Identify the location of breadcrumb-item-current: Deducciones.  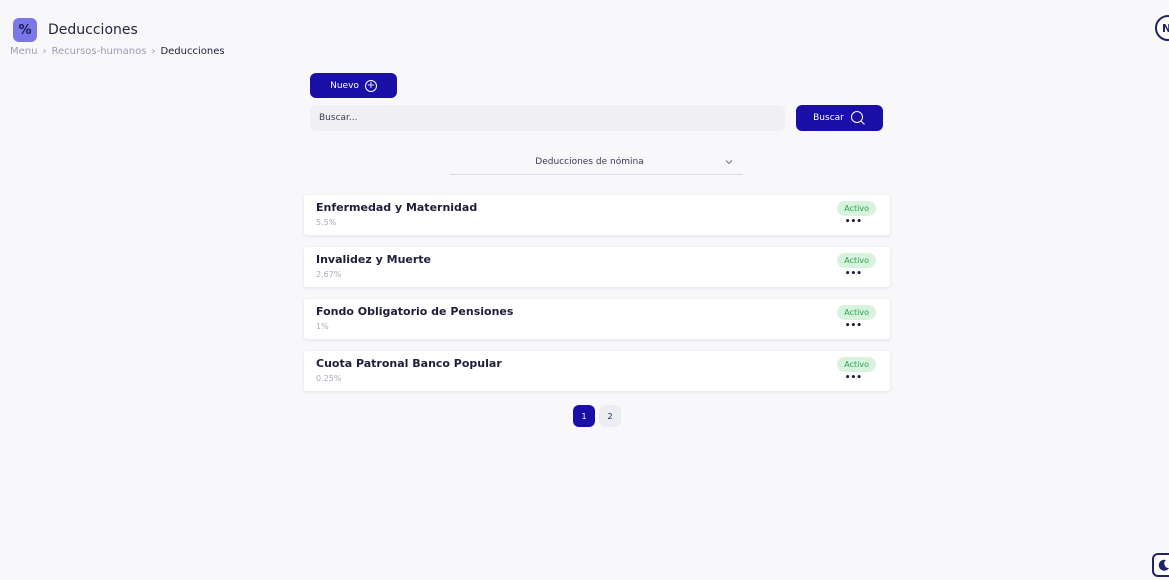
(192, 51).